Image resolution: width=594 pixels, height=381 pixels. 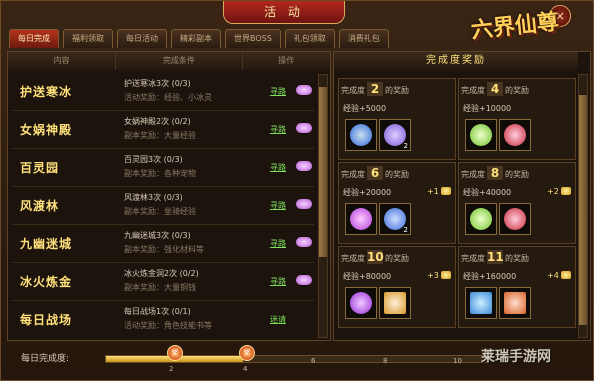 I want to click on tab-gift-claim: 礼包领取, so click(x=309, y=38).